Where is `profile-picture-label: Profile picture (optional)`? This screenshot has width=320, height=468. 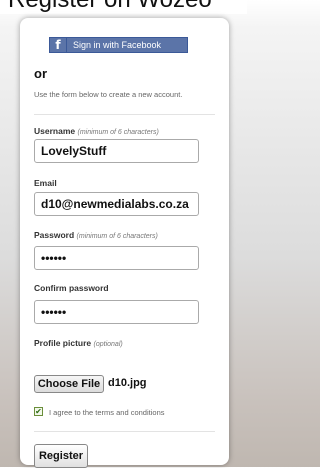
profile-picture-label: Profile picture (optional) is located at coordinates (78, 343).